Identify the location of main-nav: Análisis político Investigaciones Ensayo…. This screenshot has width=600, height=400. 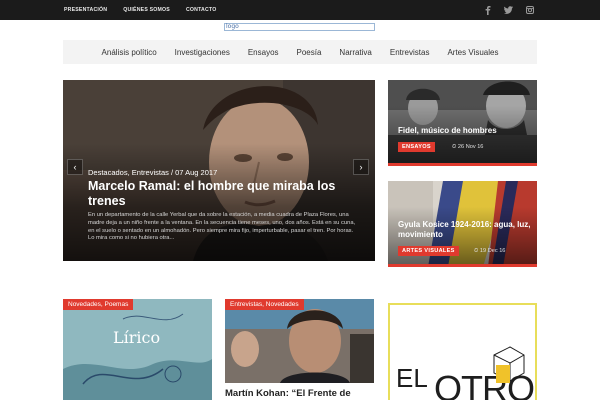
(300, 52).